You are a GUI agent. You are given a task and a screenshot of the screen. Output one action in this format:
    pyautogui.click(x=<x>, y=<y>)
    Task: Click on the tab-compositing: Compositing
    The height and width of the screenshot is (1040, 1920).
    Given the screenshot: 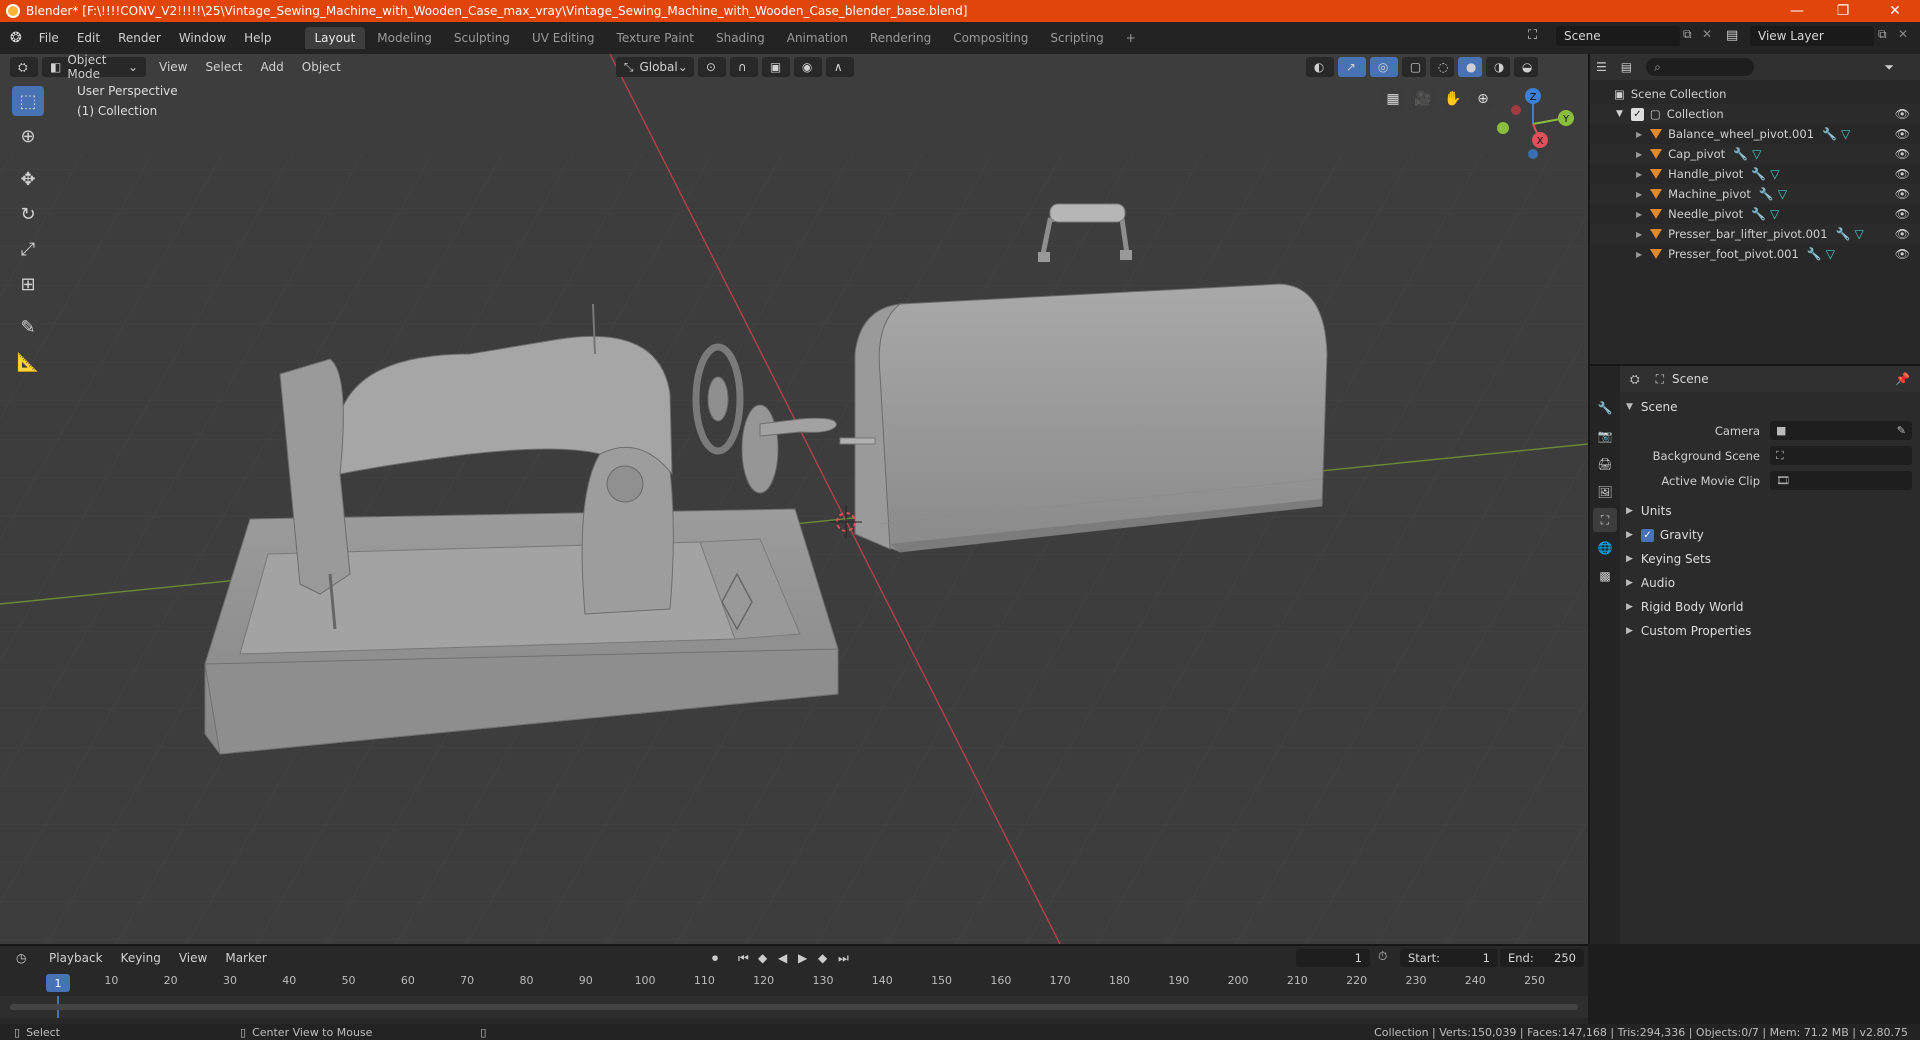 What is the action you would take?
    pyautogui.click(x=990, y=38)
    